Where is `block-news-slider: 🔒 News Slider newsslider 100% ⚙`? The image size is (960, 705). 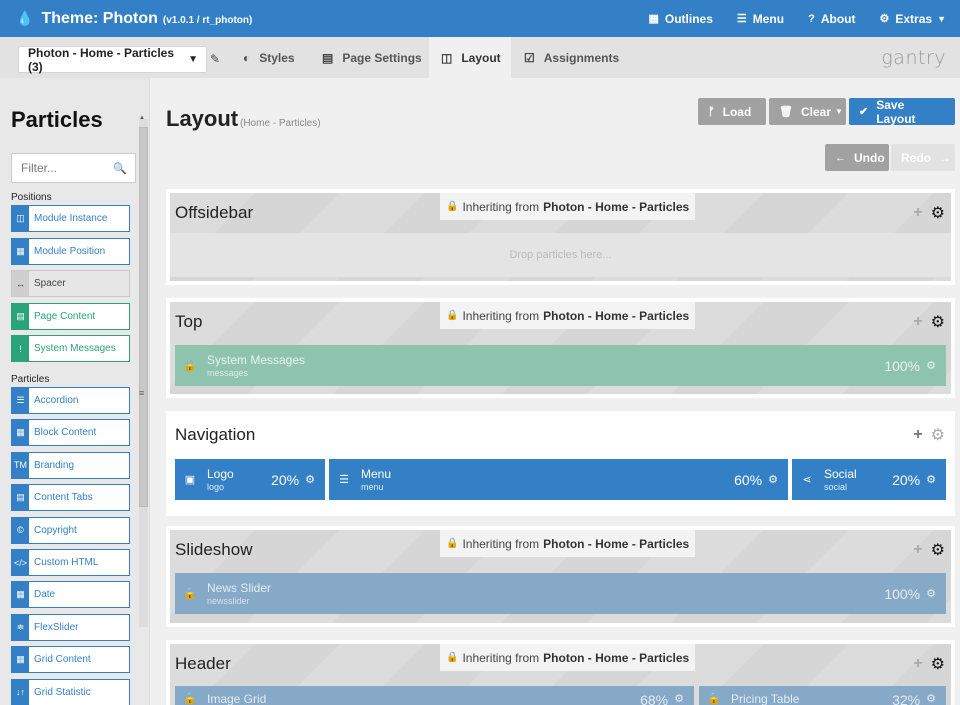 block-news-slider: 🔒 News Slider newsslider 100% ⚙ is located at coordinates (560, 593).